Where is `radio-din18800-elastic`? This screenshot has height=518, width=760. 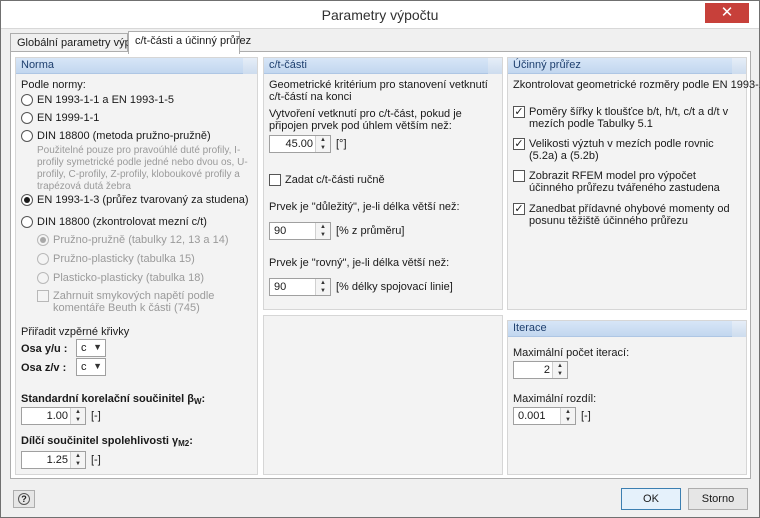
radio-din18800-elastic is located at coordinates (27, 136).